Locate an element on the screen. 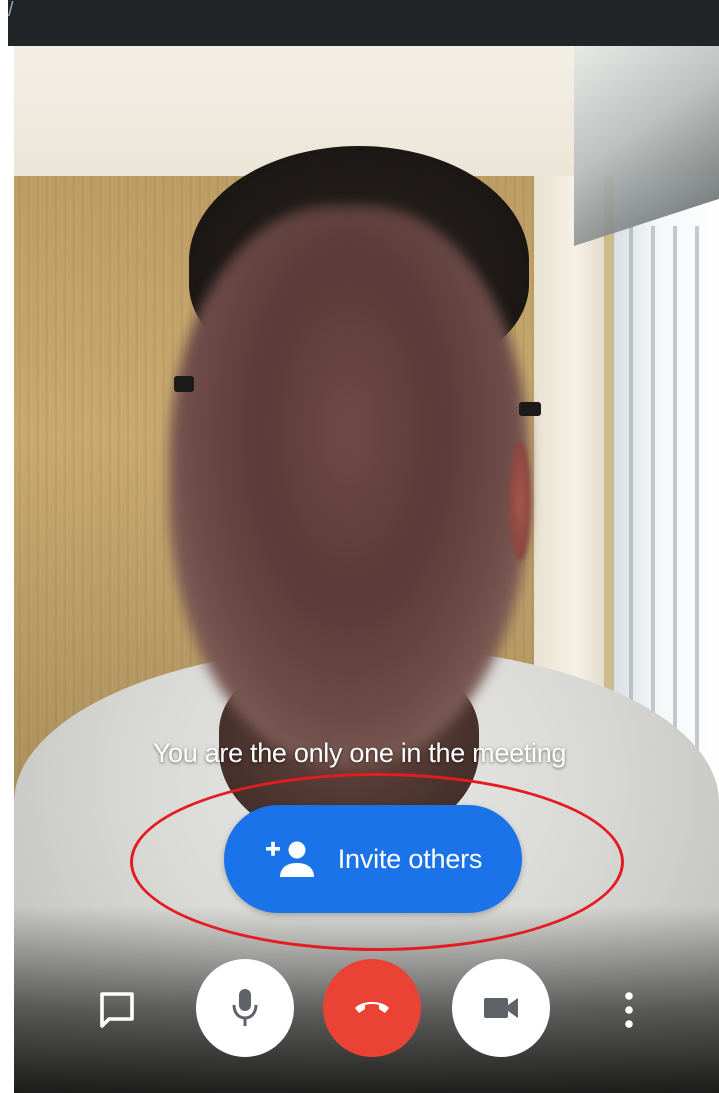  chat-icon is located at coordinates (117, 1010).